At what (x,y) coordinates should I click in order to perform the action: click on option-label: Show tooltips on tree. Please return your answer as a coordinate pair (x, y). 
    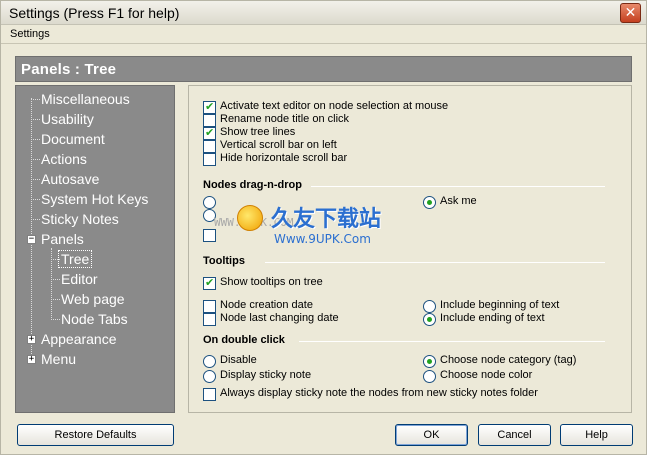
    Looking at the image, I should click on (271, 282).